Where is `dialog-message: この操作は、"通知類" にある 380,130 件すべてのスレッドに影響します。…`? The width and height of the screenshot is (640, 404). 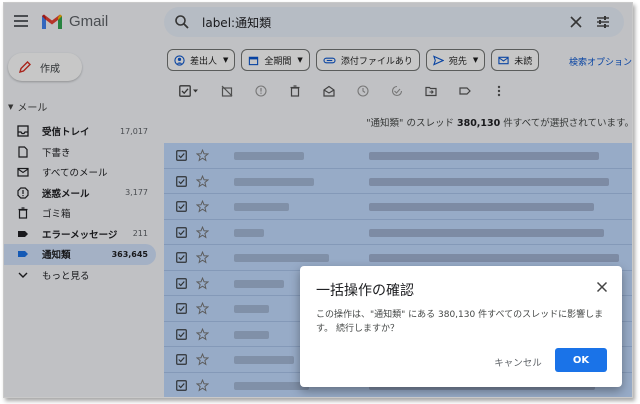 dialog-message: この操作は、"通知類" にある 380,130 件すべてのスレッドに影響します。… is located at coordinates (460, 322).